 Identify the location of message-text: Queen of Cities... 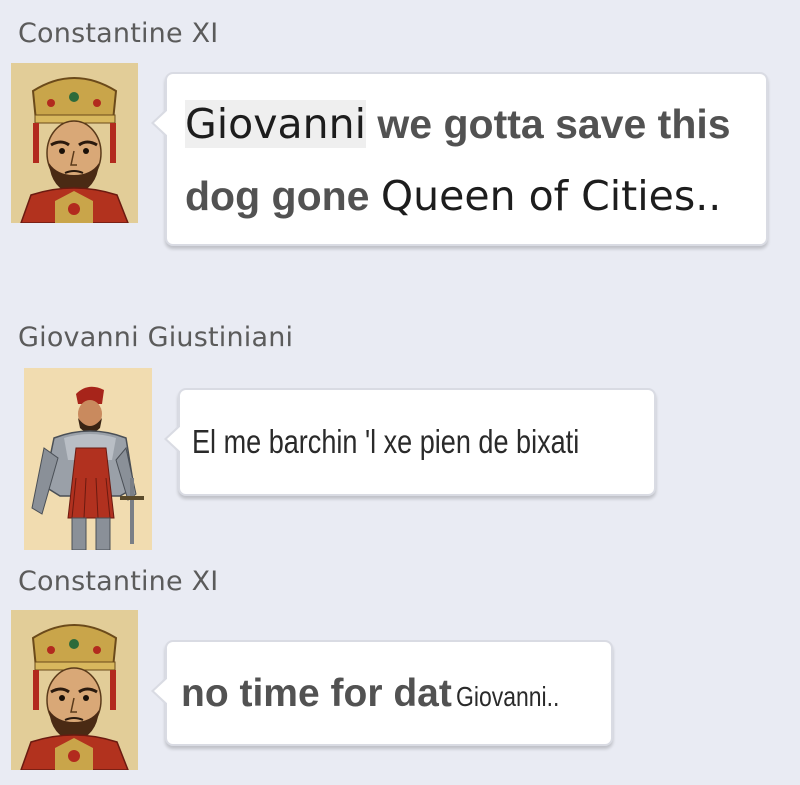
(551, 196).